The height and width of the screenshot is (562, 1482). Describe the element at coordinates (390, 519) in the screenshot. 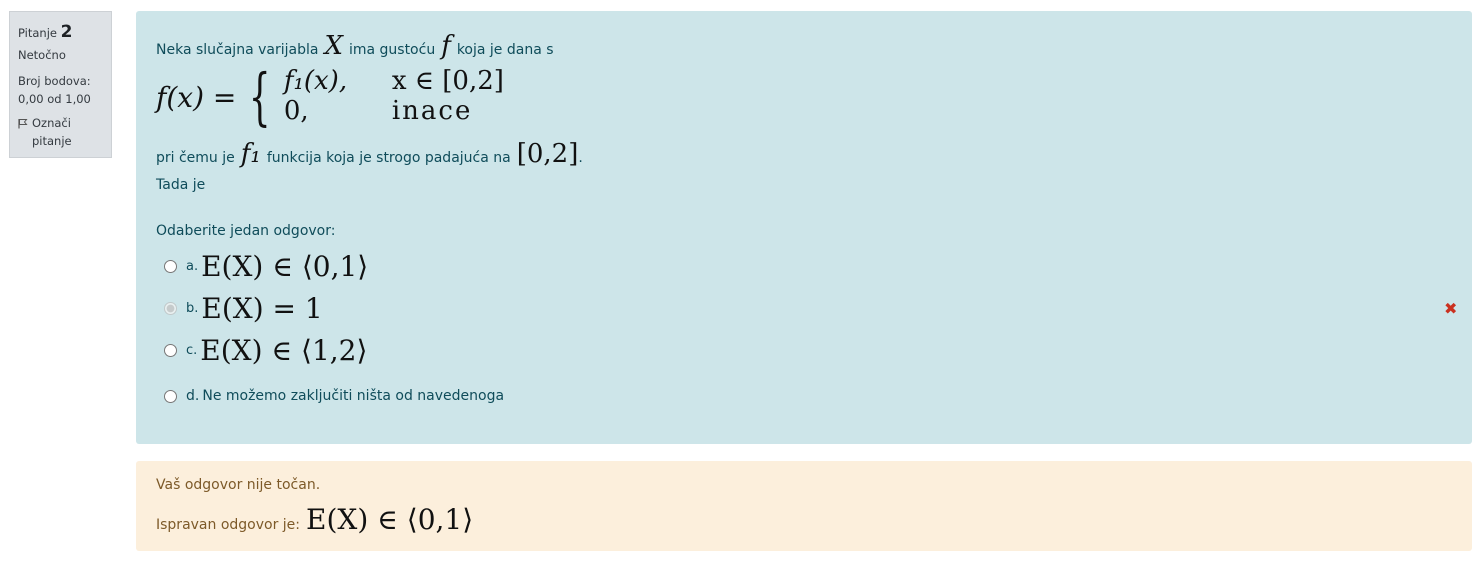

I see `right-answer-math: E(X) ∈ ⟨0,1⟩` at that location.